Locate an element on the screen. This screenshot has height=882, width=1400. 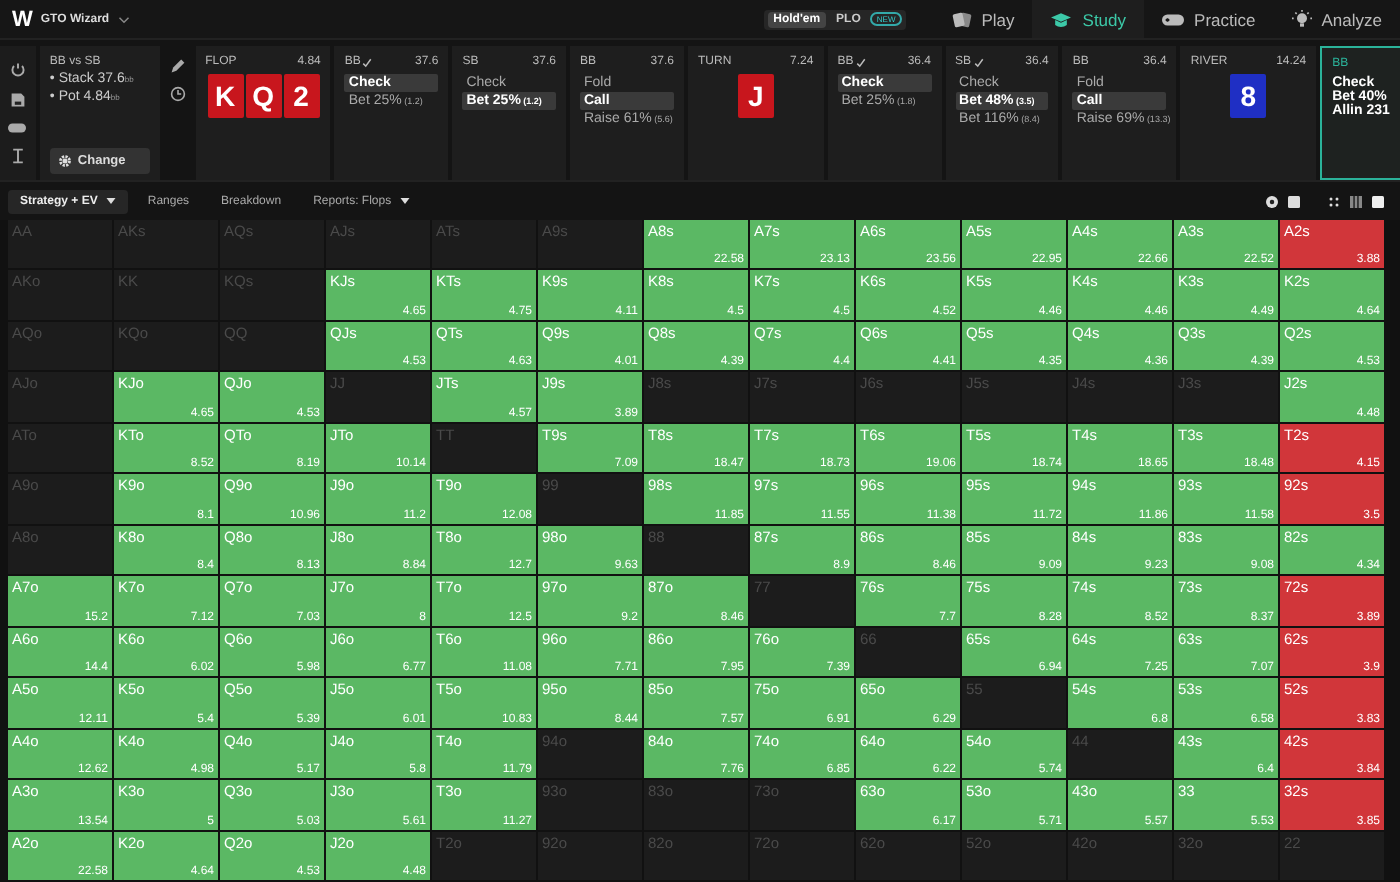
text-cursor-icon is located at coordinates (17, 156).